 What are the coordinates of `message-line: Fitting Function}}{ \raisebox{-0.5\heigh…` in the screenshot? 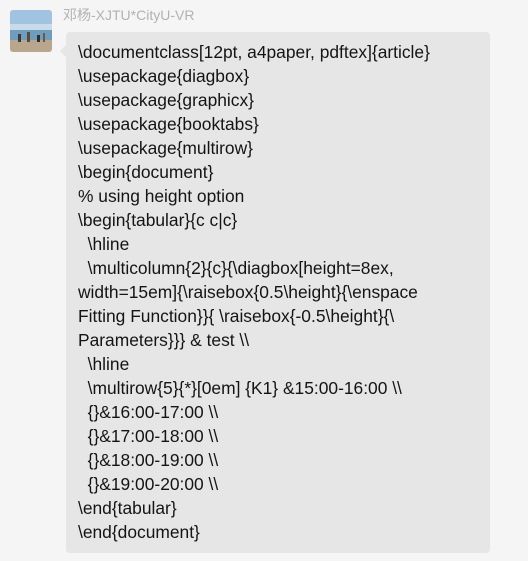 It's located at (236, 316).